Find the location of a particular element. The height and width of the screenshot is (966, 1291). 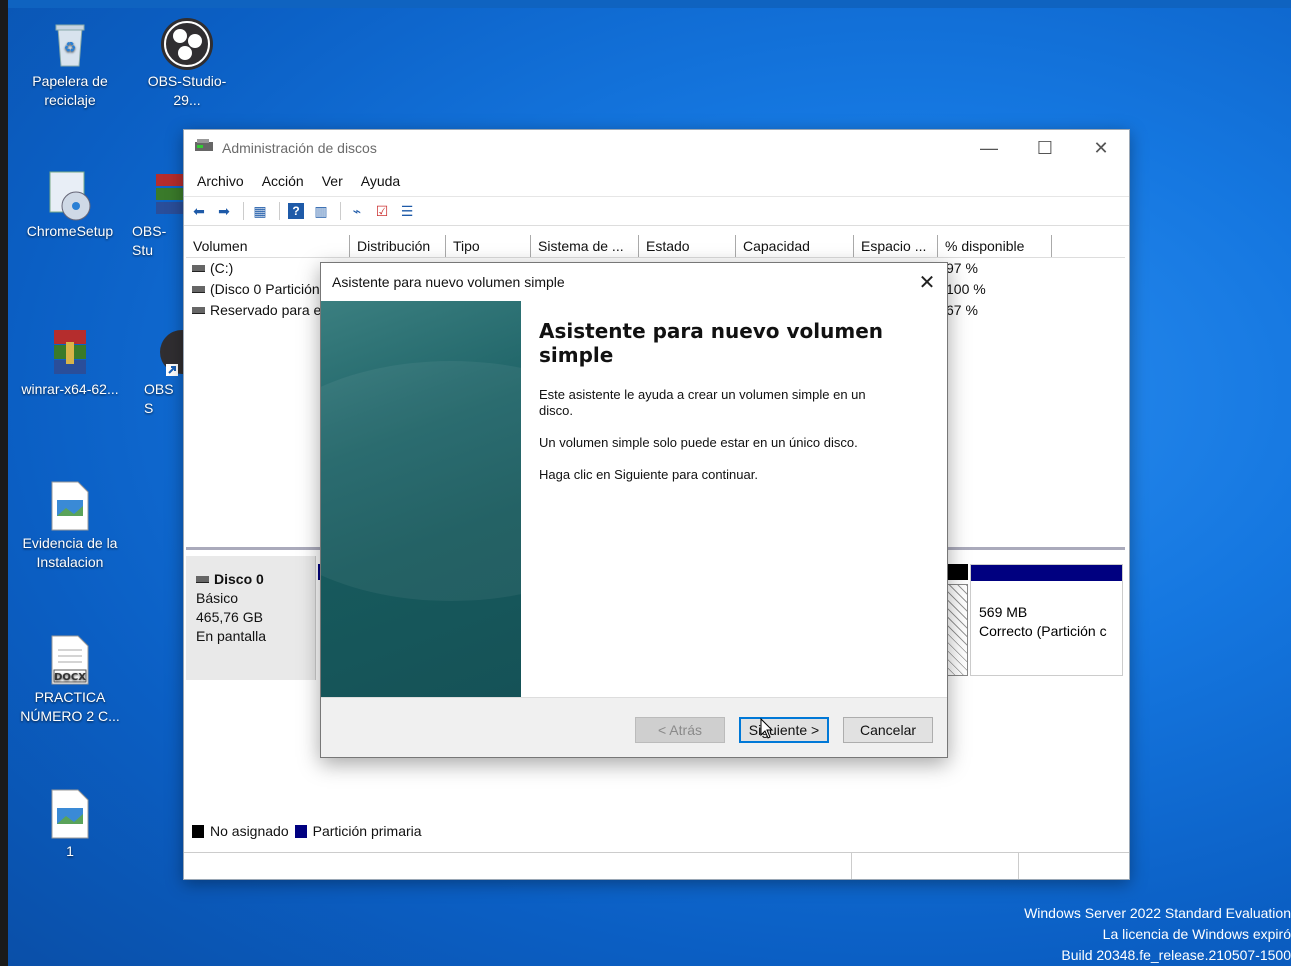

row-available: 100 % is located at coordinates (966, 289).